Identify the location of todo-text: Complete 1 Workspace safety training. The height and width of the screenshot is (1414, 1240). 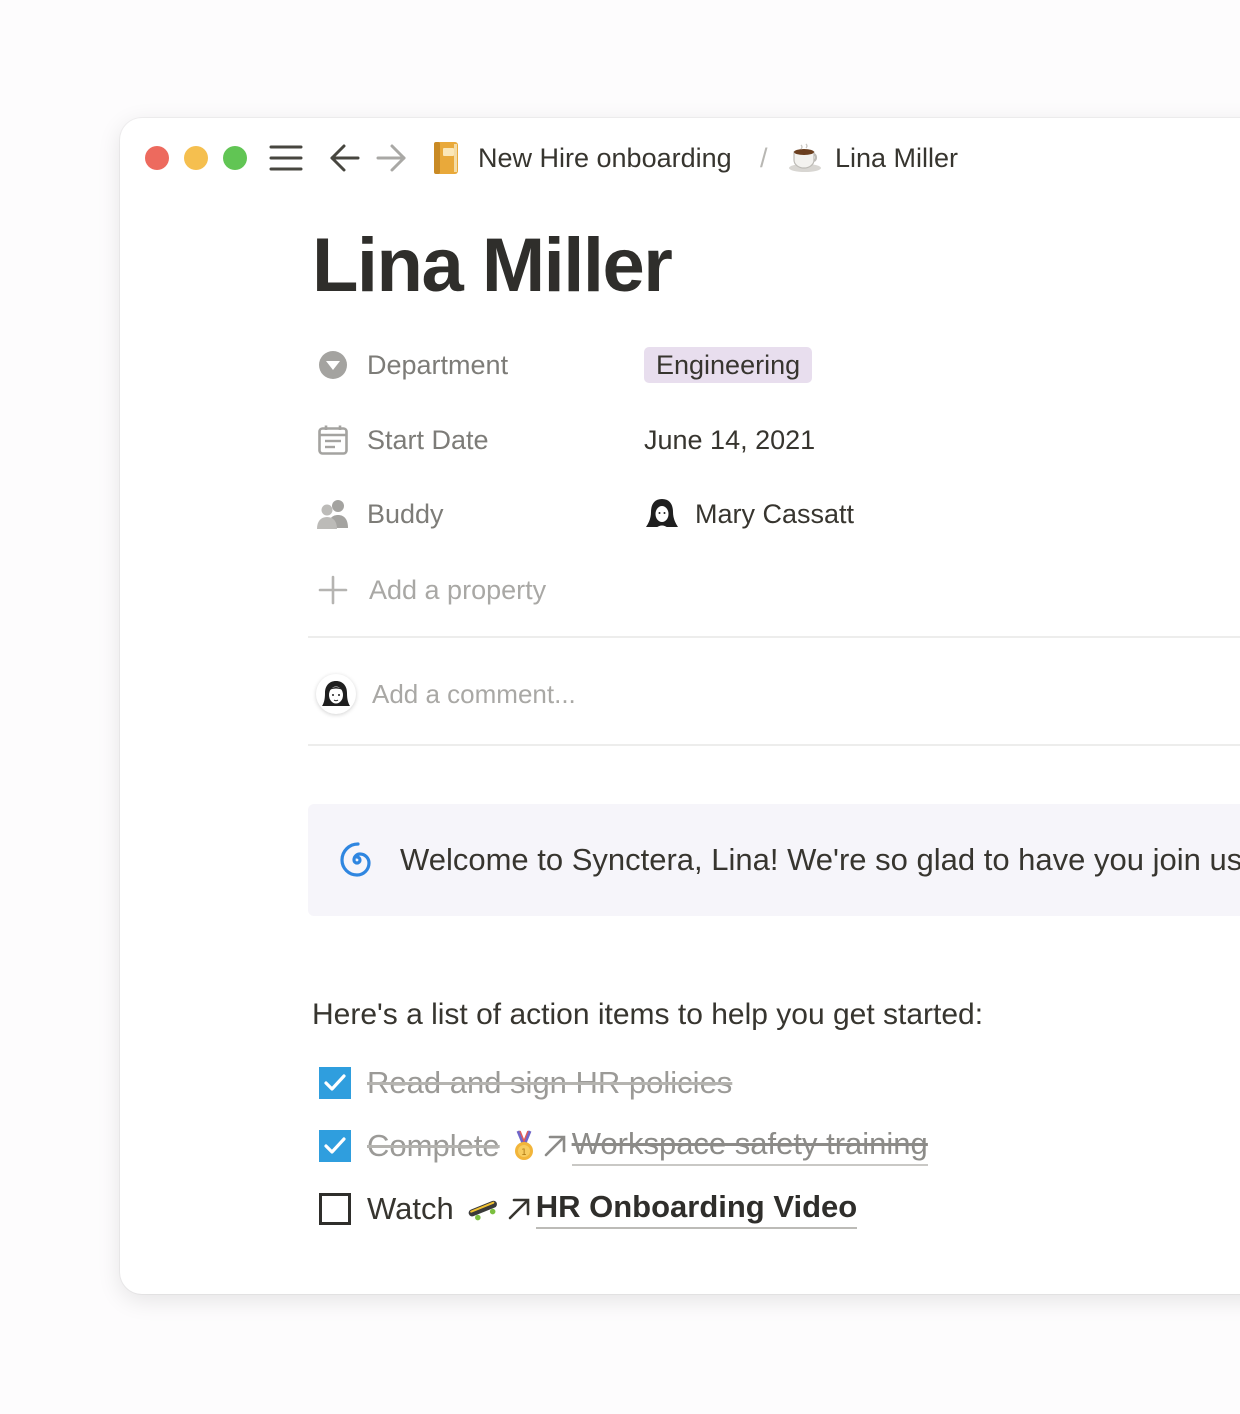
(647, 1146).